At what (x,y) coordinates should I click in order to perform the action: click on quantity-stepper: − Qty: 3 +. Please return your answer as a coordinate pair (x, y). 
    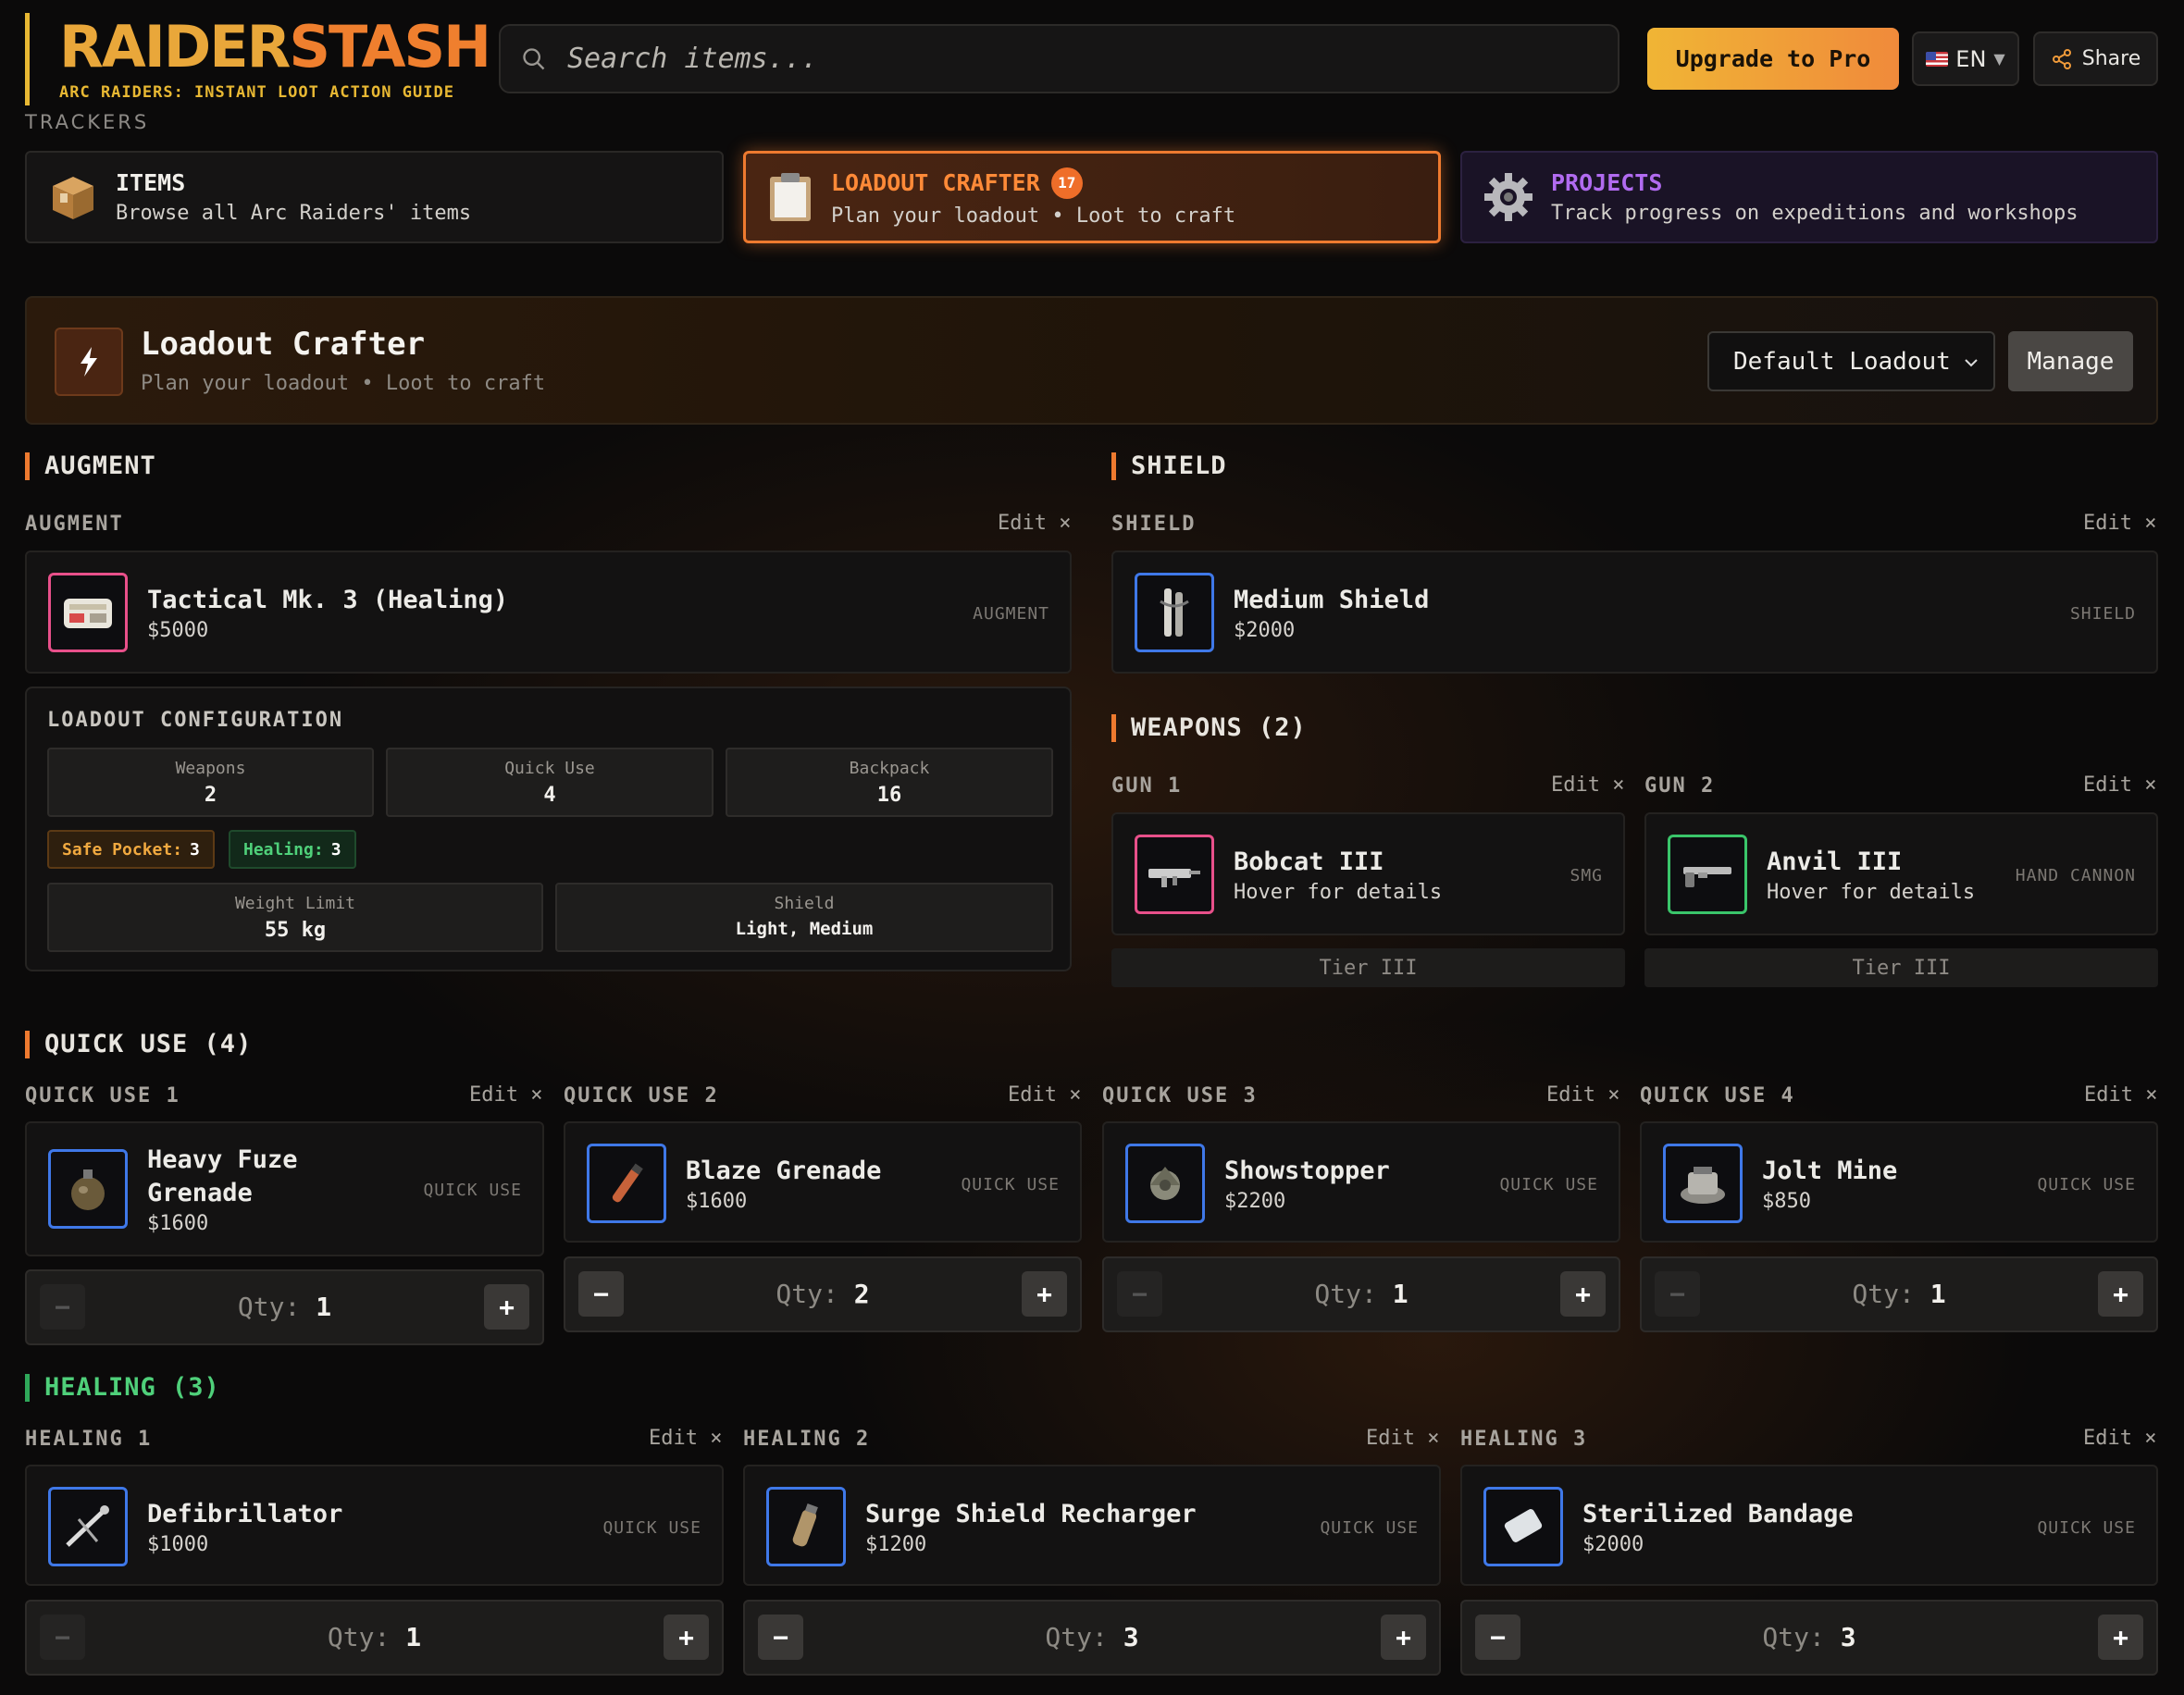
    Looking at the image, I should click on (1809, 1638).